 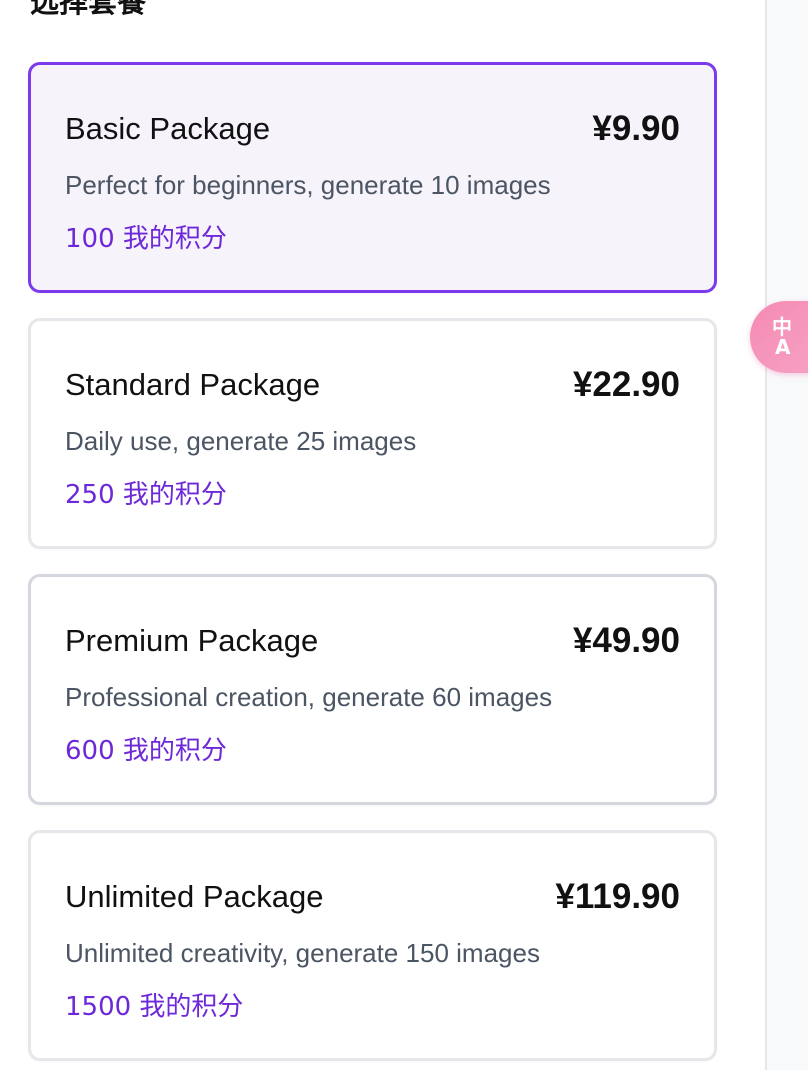 I want to click on section-title: 选择套餐, so click(x=88, y=9).